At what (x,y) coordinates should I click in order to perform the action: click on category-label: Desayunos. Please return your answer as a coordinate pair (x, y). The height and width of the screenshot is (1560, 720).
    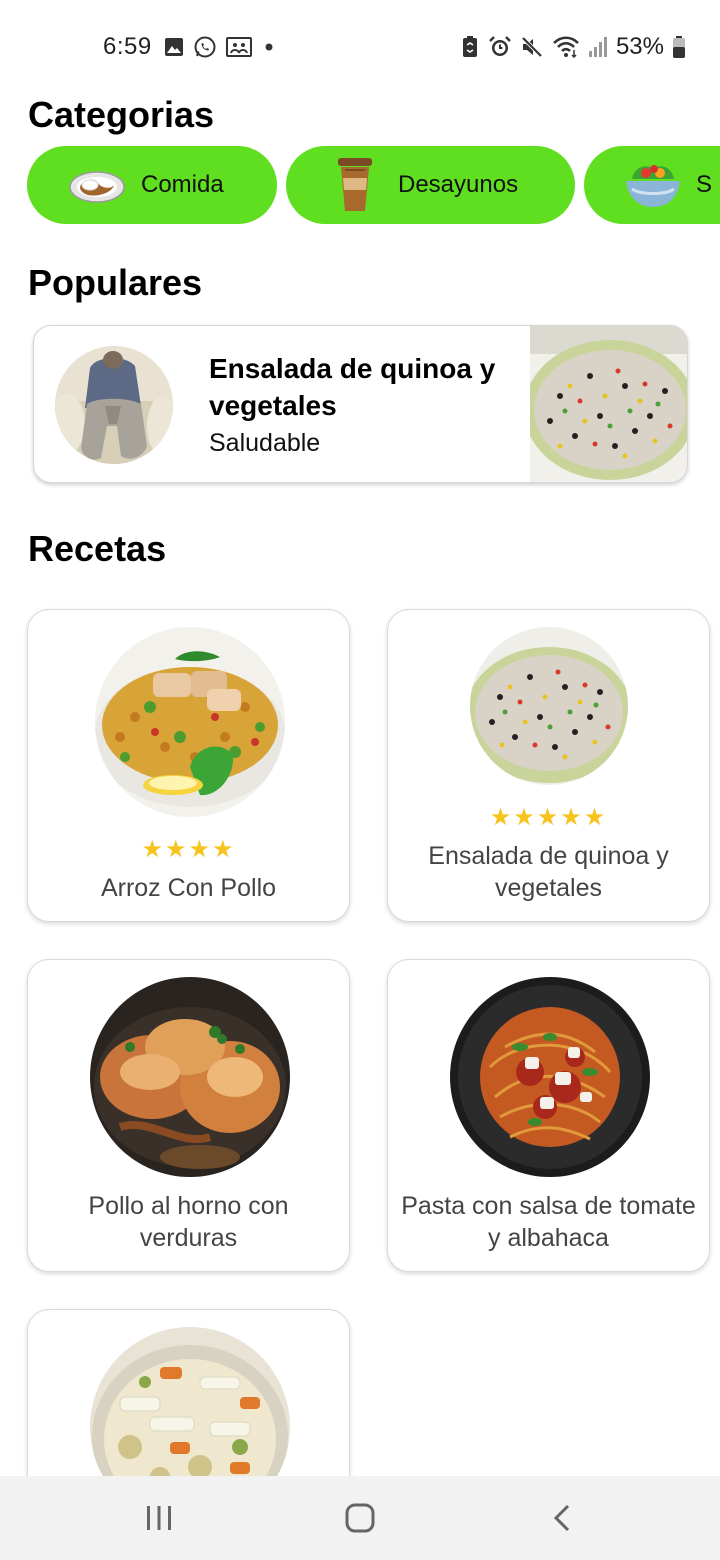
    Looking at the image, I should click on (458, 184).